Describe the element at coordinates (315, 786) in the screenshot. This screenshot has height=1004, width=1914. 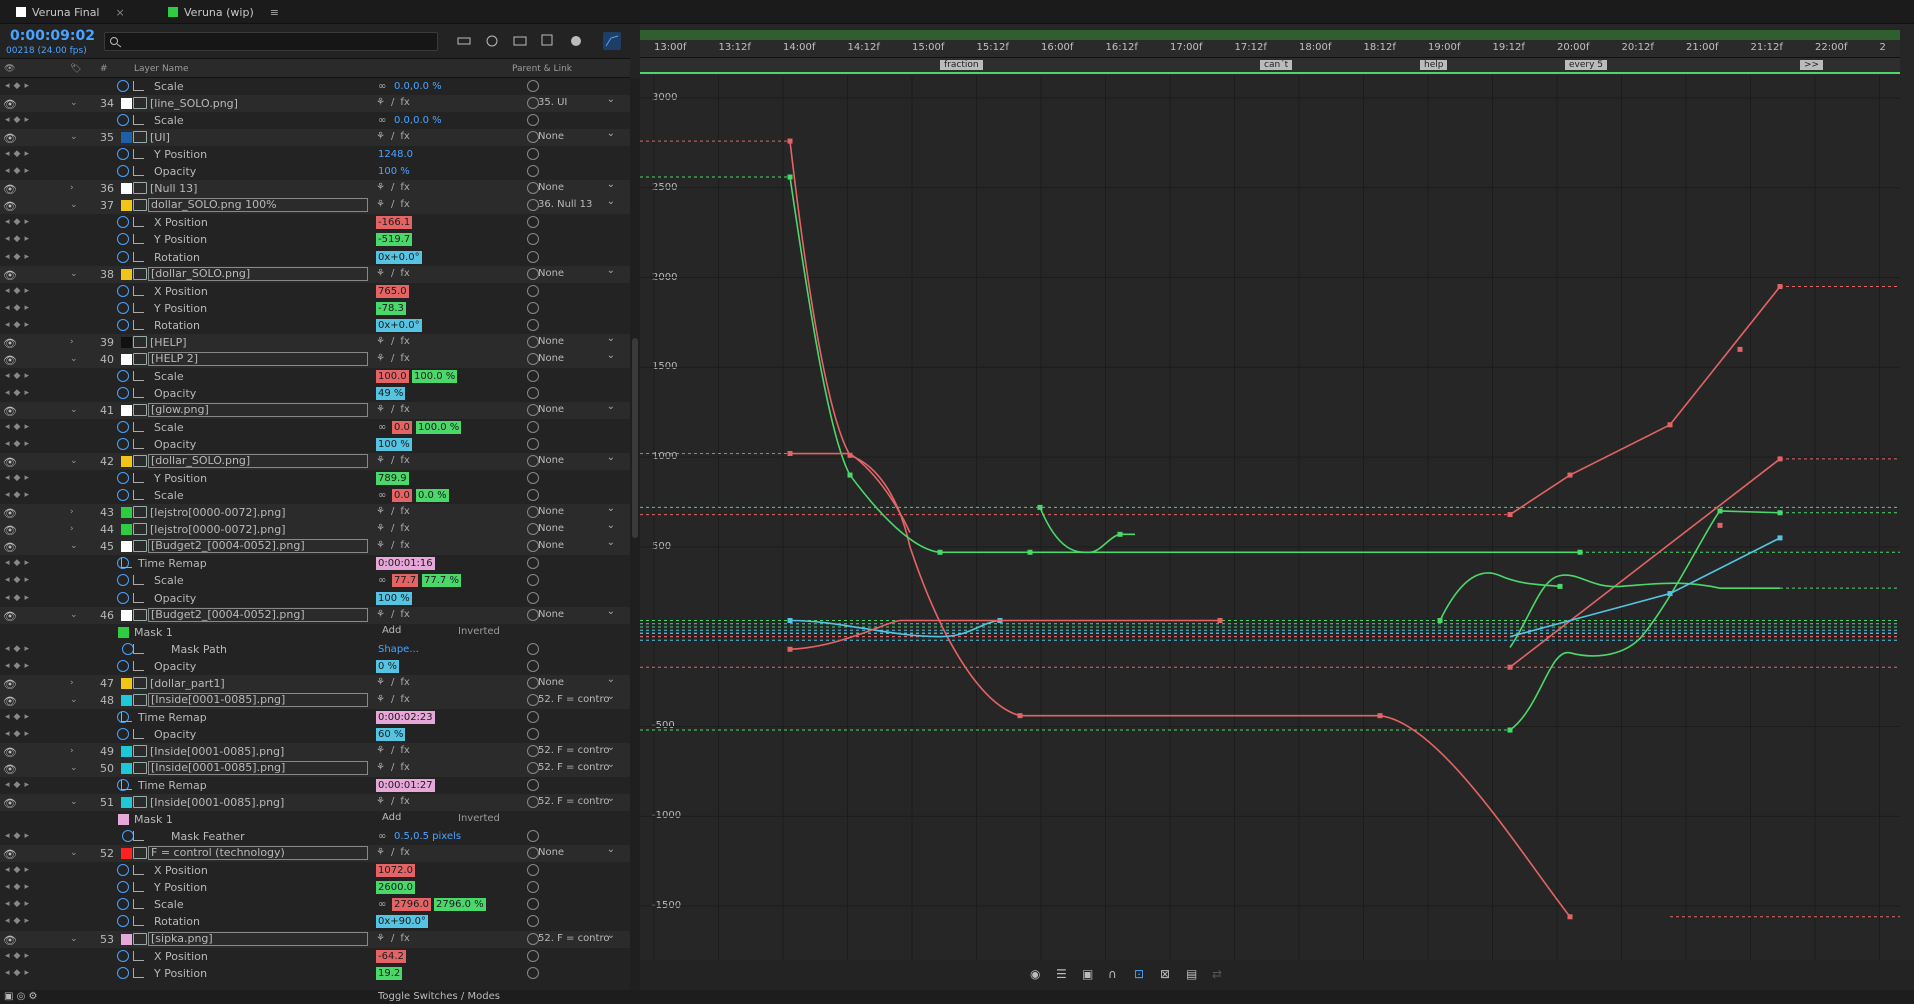
I see `property-row: ◂◆▸ Time Remap 0:00:01:27` at that location.